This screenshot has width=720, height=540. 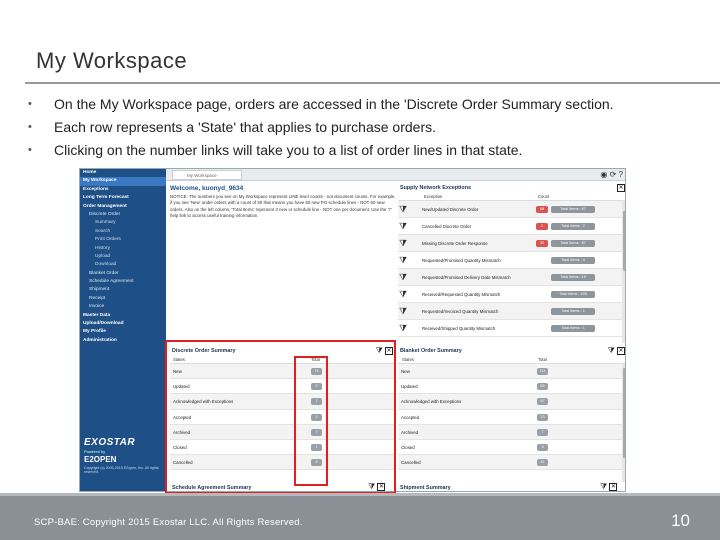 What do you see at coordinates (511, 432) in the screenshot?
I see `state-row: Archived 7` at bounding box center [511, 432].